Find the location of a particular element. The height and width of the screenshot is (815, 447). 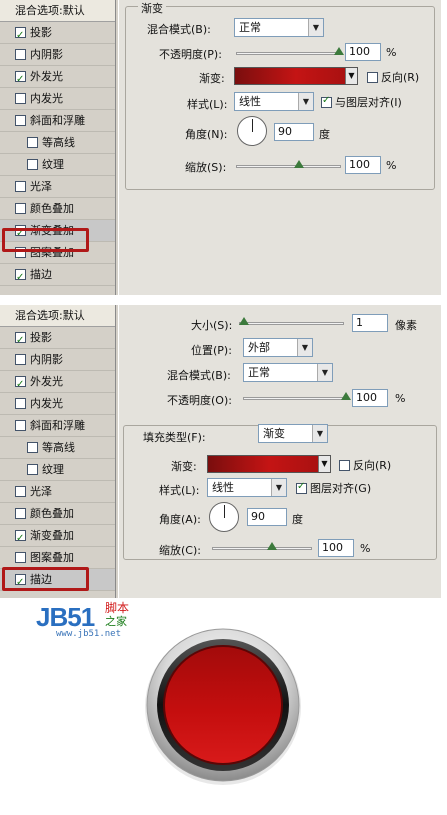

sidebar-item-label: 颜色叠加 is located at coordinates (52, 513).